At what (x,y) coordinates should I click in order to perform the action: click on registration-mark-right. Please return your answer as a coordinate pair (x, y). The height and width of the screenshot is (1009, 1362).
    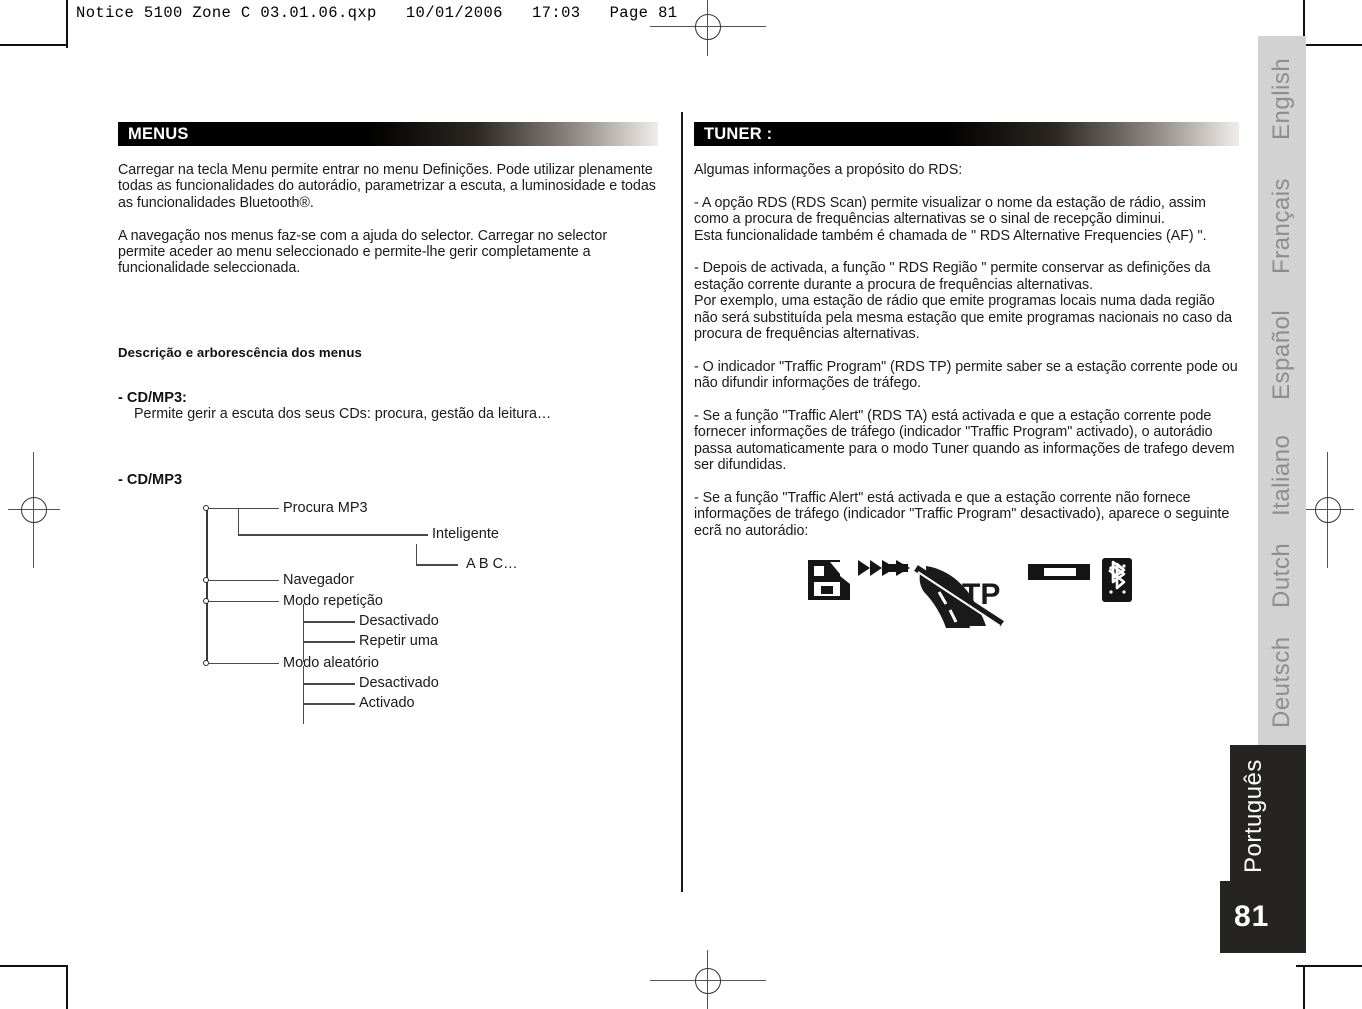
    Looking at the image, I should click on (1328, 510).